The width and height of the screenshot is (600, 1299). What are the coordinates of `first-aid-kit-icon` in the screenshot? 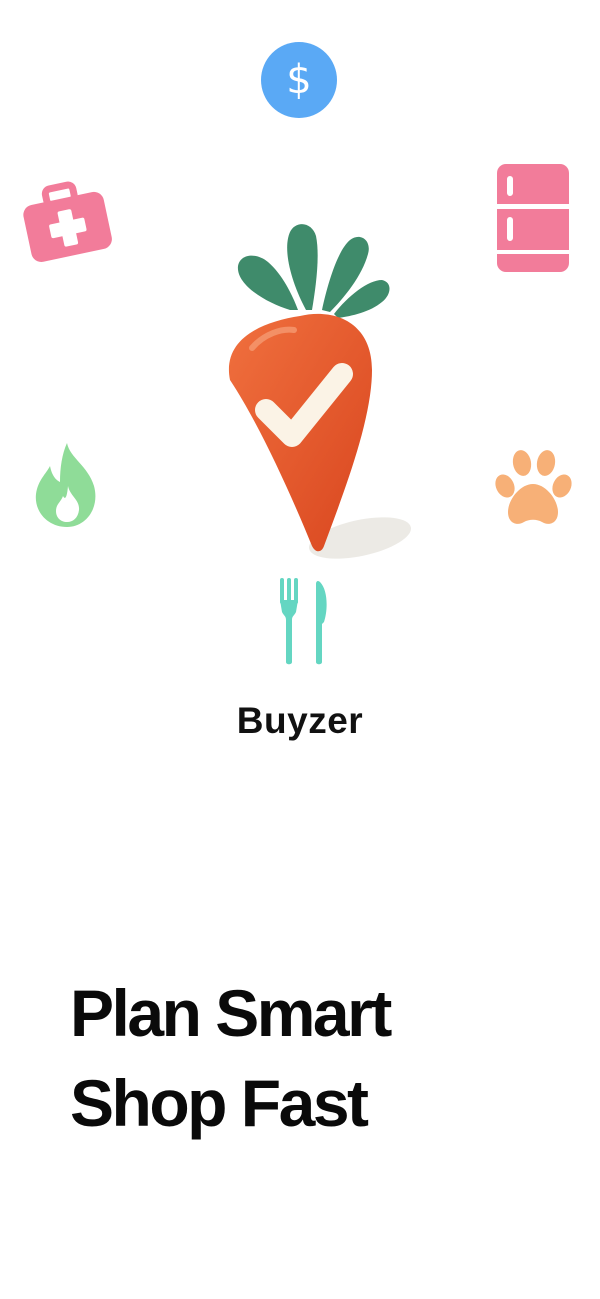 It's located at (67, 221).